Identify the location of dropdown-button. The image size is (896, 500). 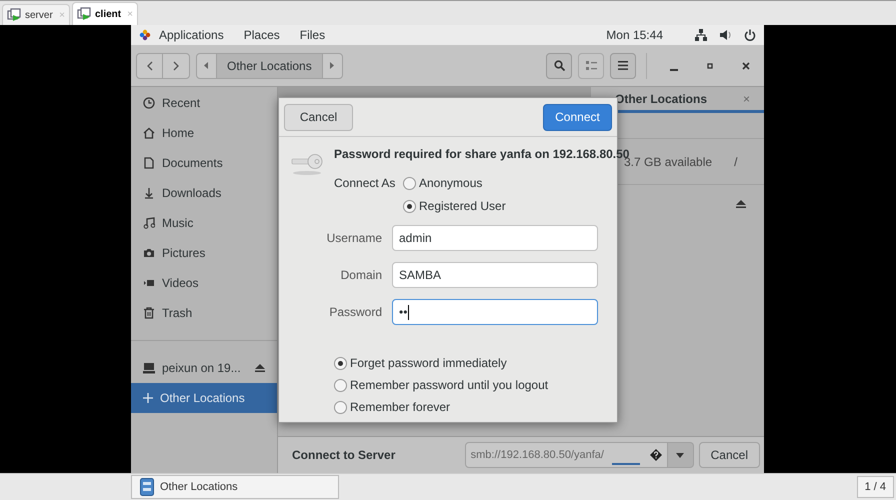
(681, 455).